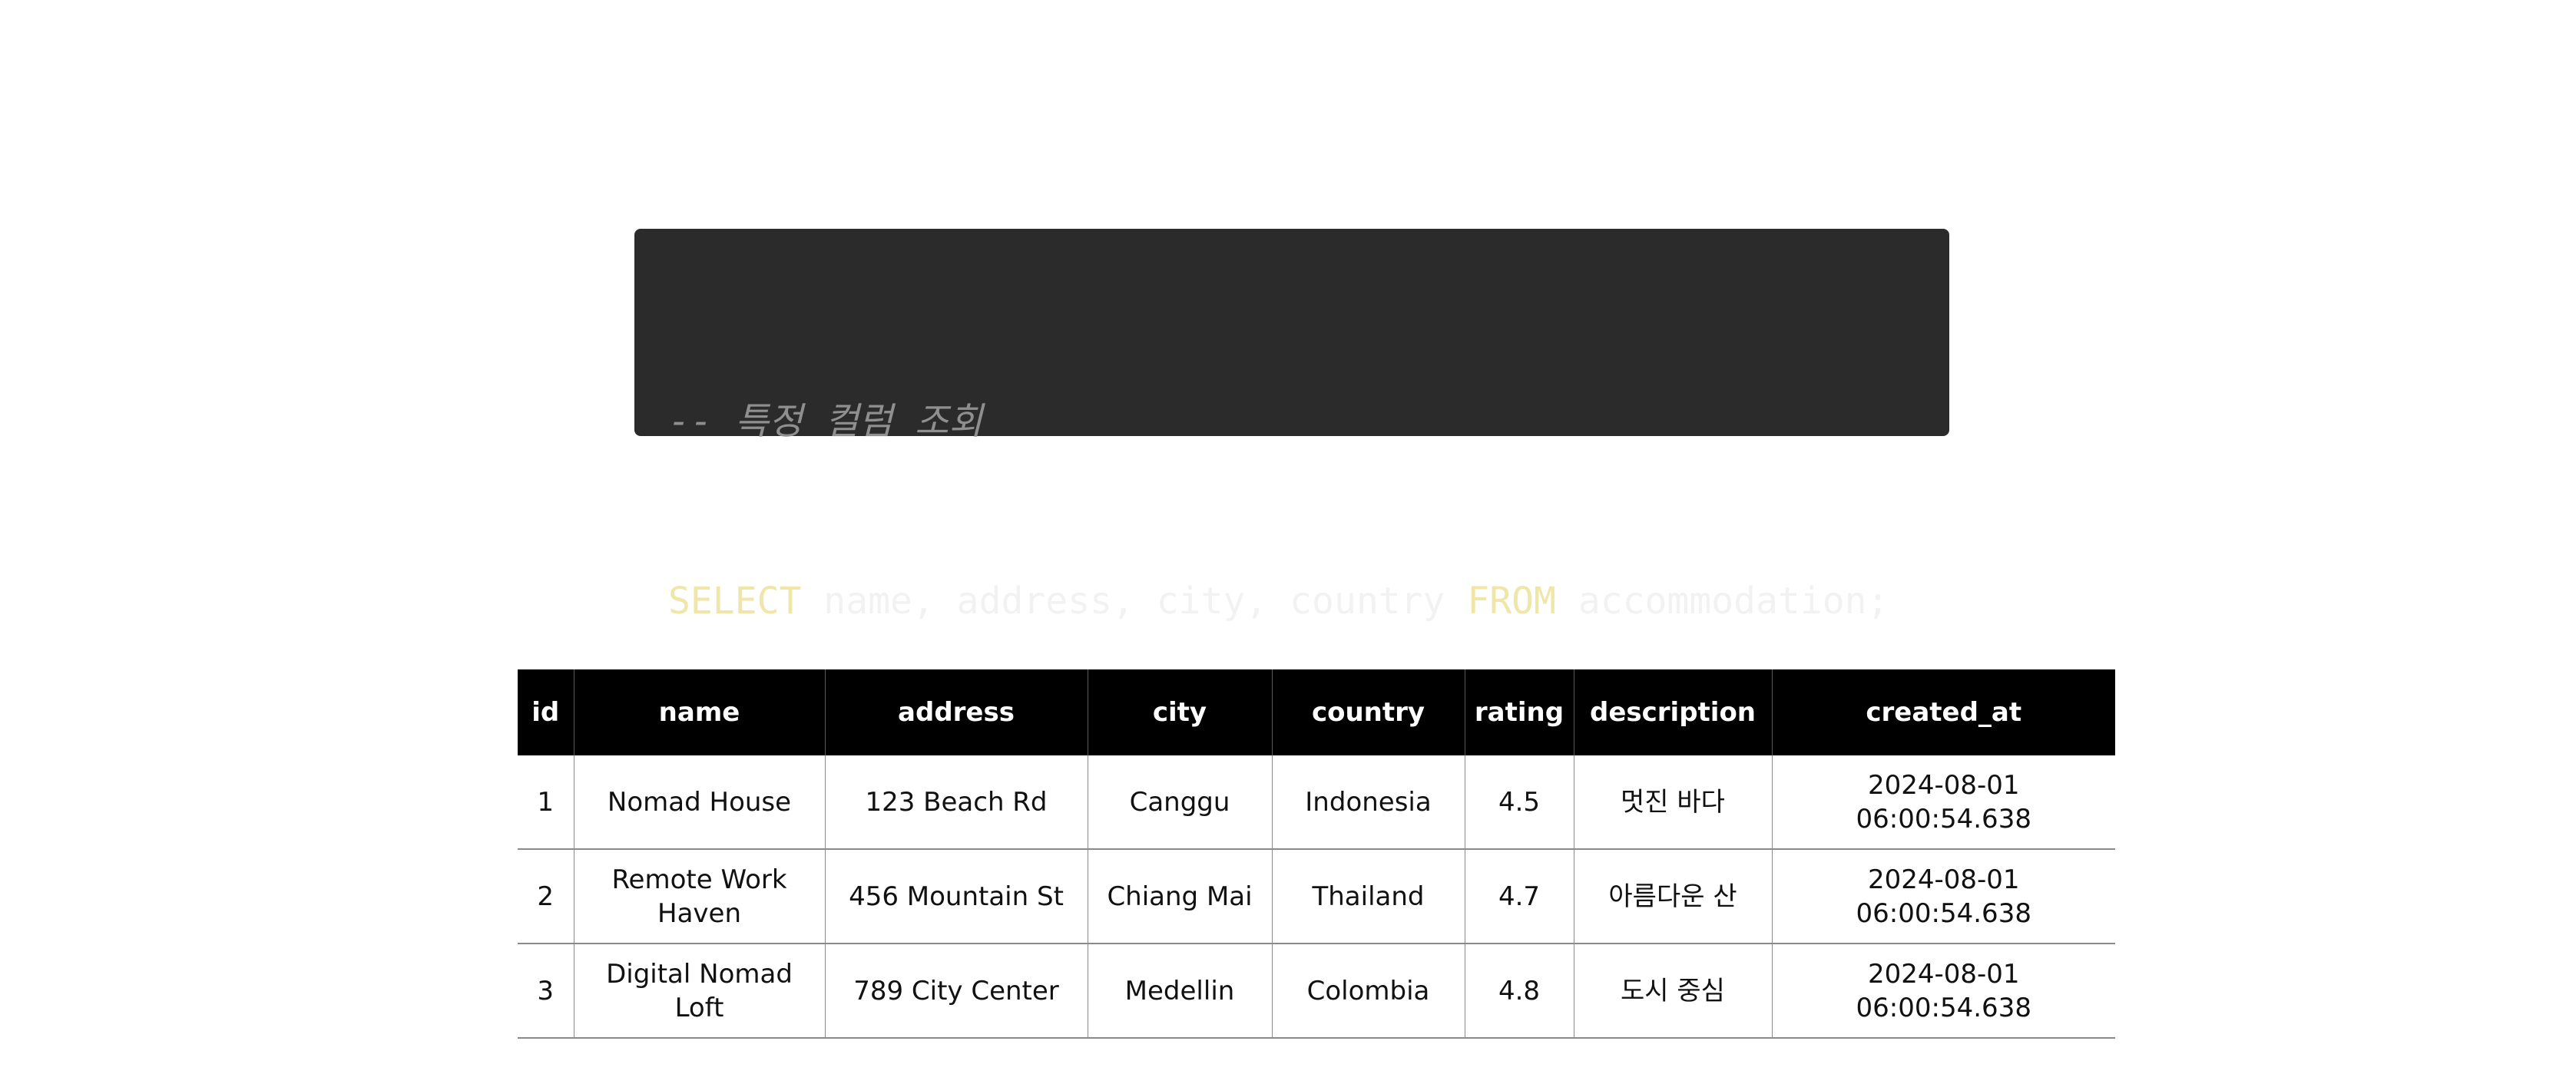 The image size is (2576, 1084). What do you see at coordinates (1722, 601) in the screenshot?
I see `code-table-name: accommodation;` at bounding box center [1722, 601].